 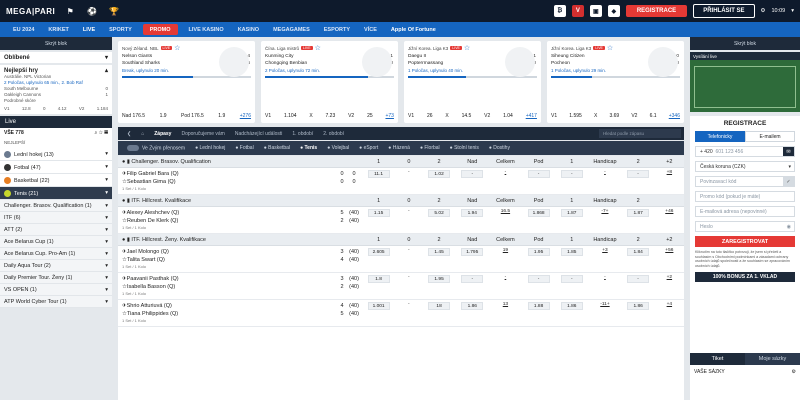 What do you see at coordinates (613, 11) in the screenshot?
I see `shield-icon: ◆` at bounding box center [613, 11].